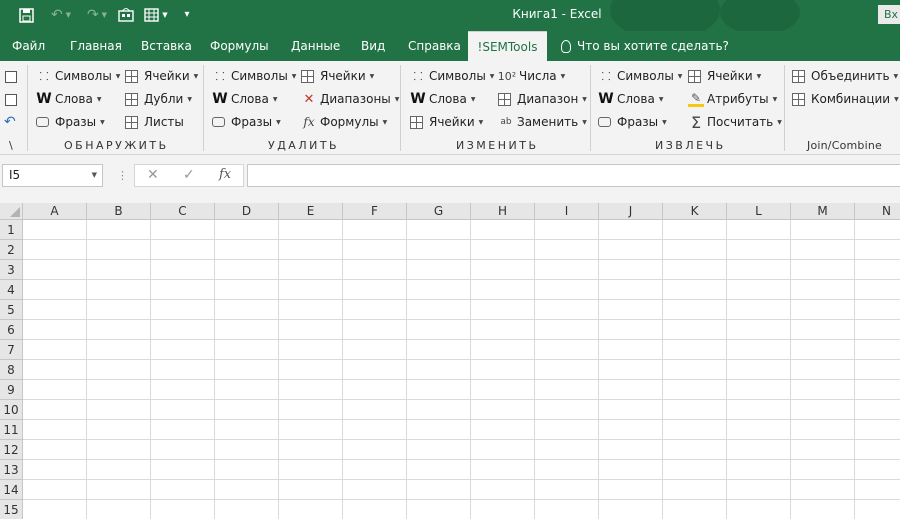 The height and width of the screenshot is (519, 900). Describe the element at coordinates (504, 99) in the screenshot. I see `range-icon` at that location.